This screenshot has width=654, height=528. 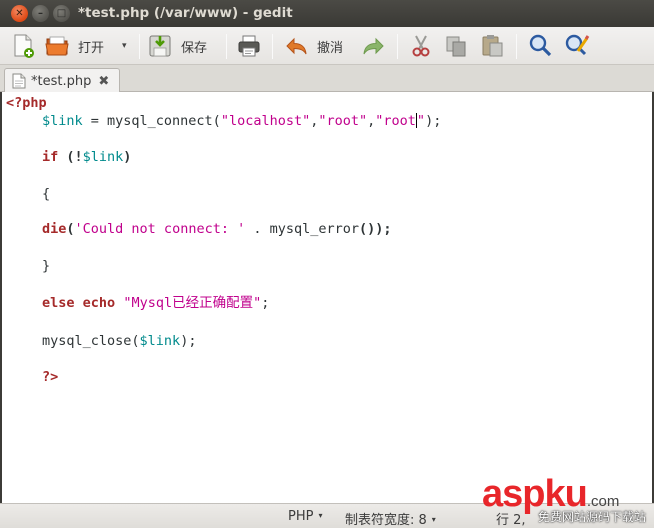 I want to click on code-token: = mysql_connect(, so click(x=151, y=121).